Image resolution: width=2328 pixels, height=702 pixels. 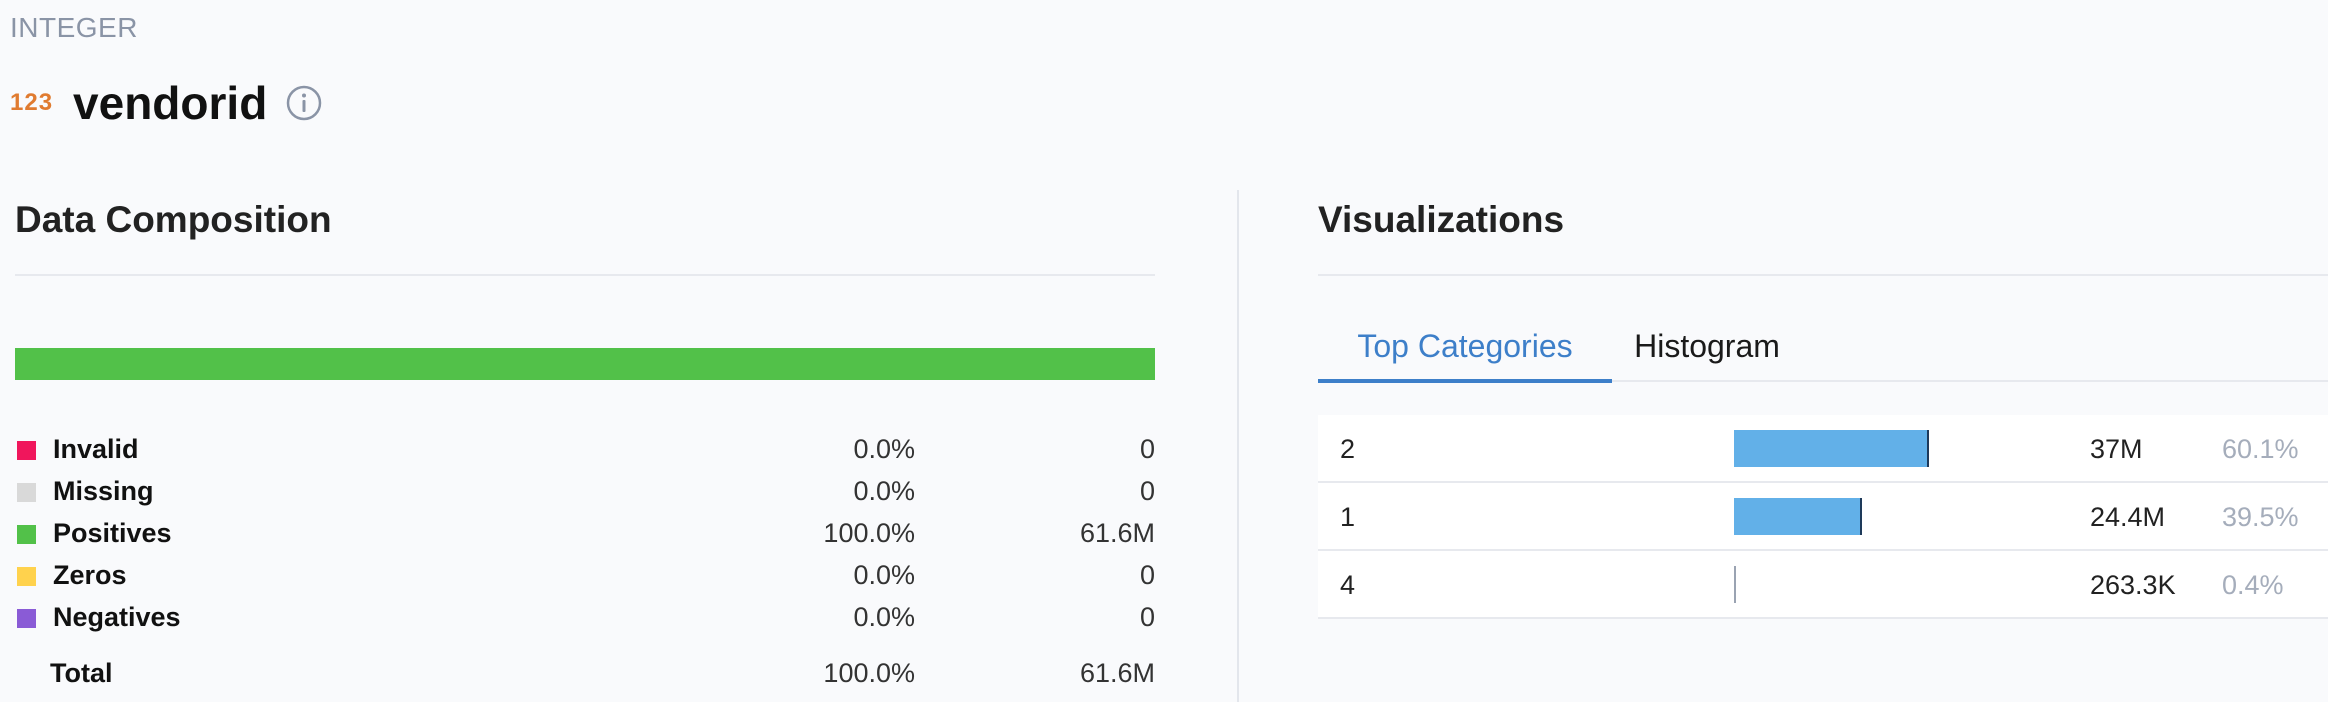 What do you see at coordinates (112, 533) in the screenshot?
I see `row-label: Positives` at bounding box center [112, 533].